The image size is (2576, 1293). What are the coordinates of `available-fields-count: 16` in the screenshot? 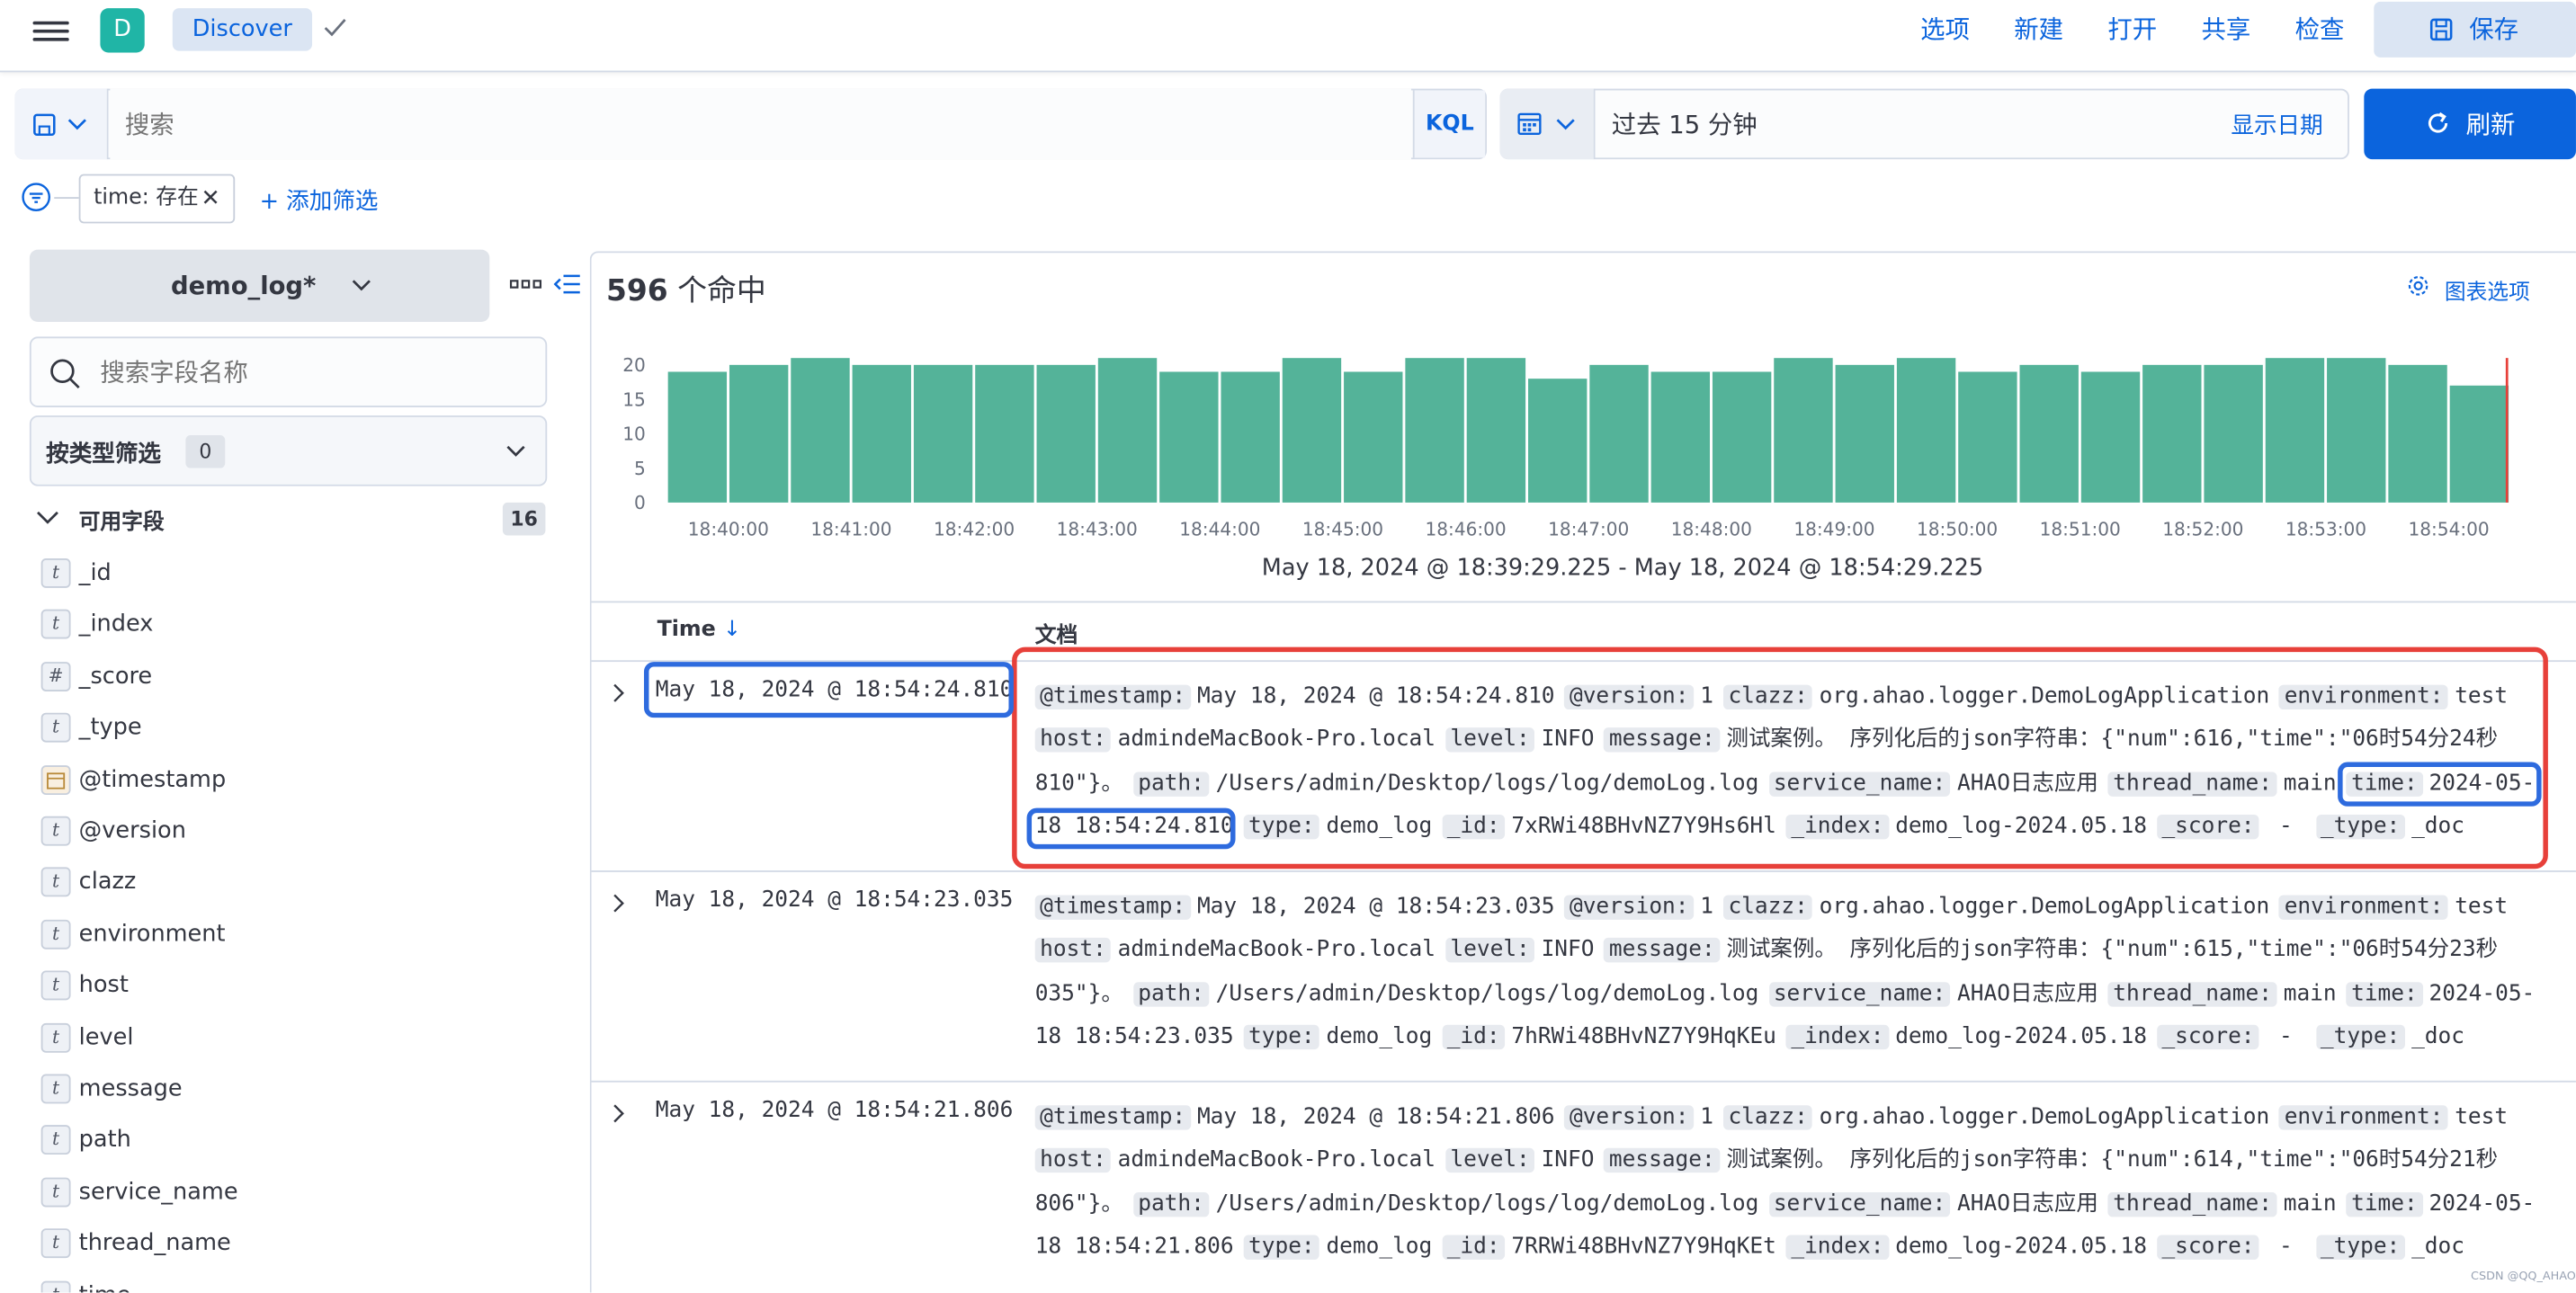 It's located at (524, 519).